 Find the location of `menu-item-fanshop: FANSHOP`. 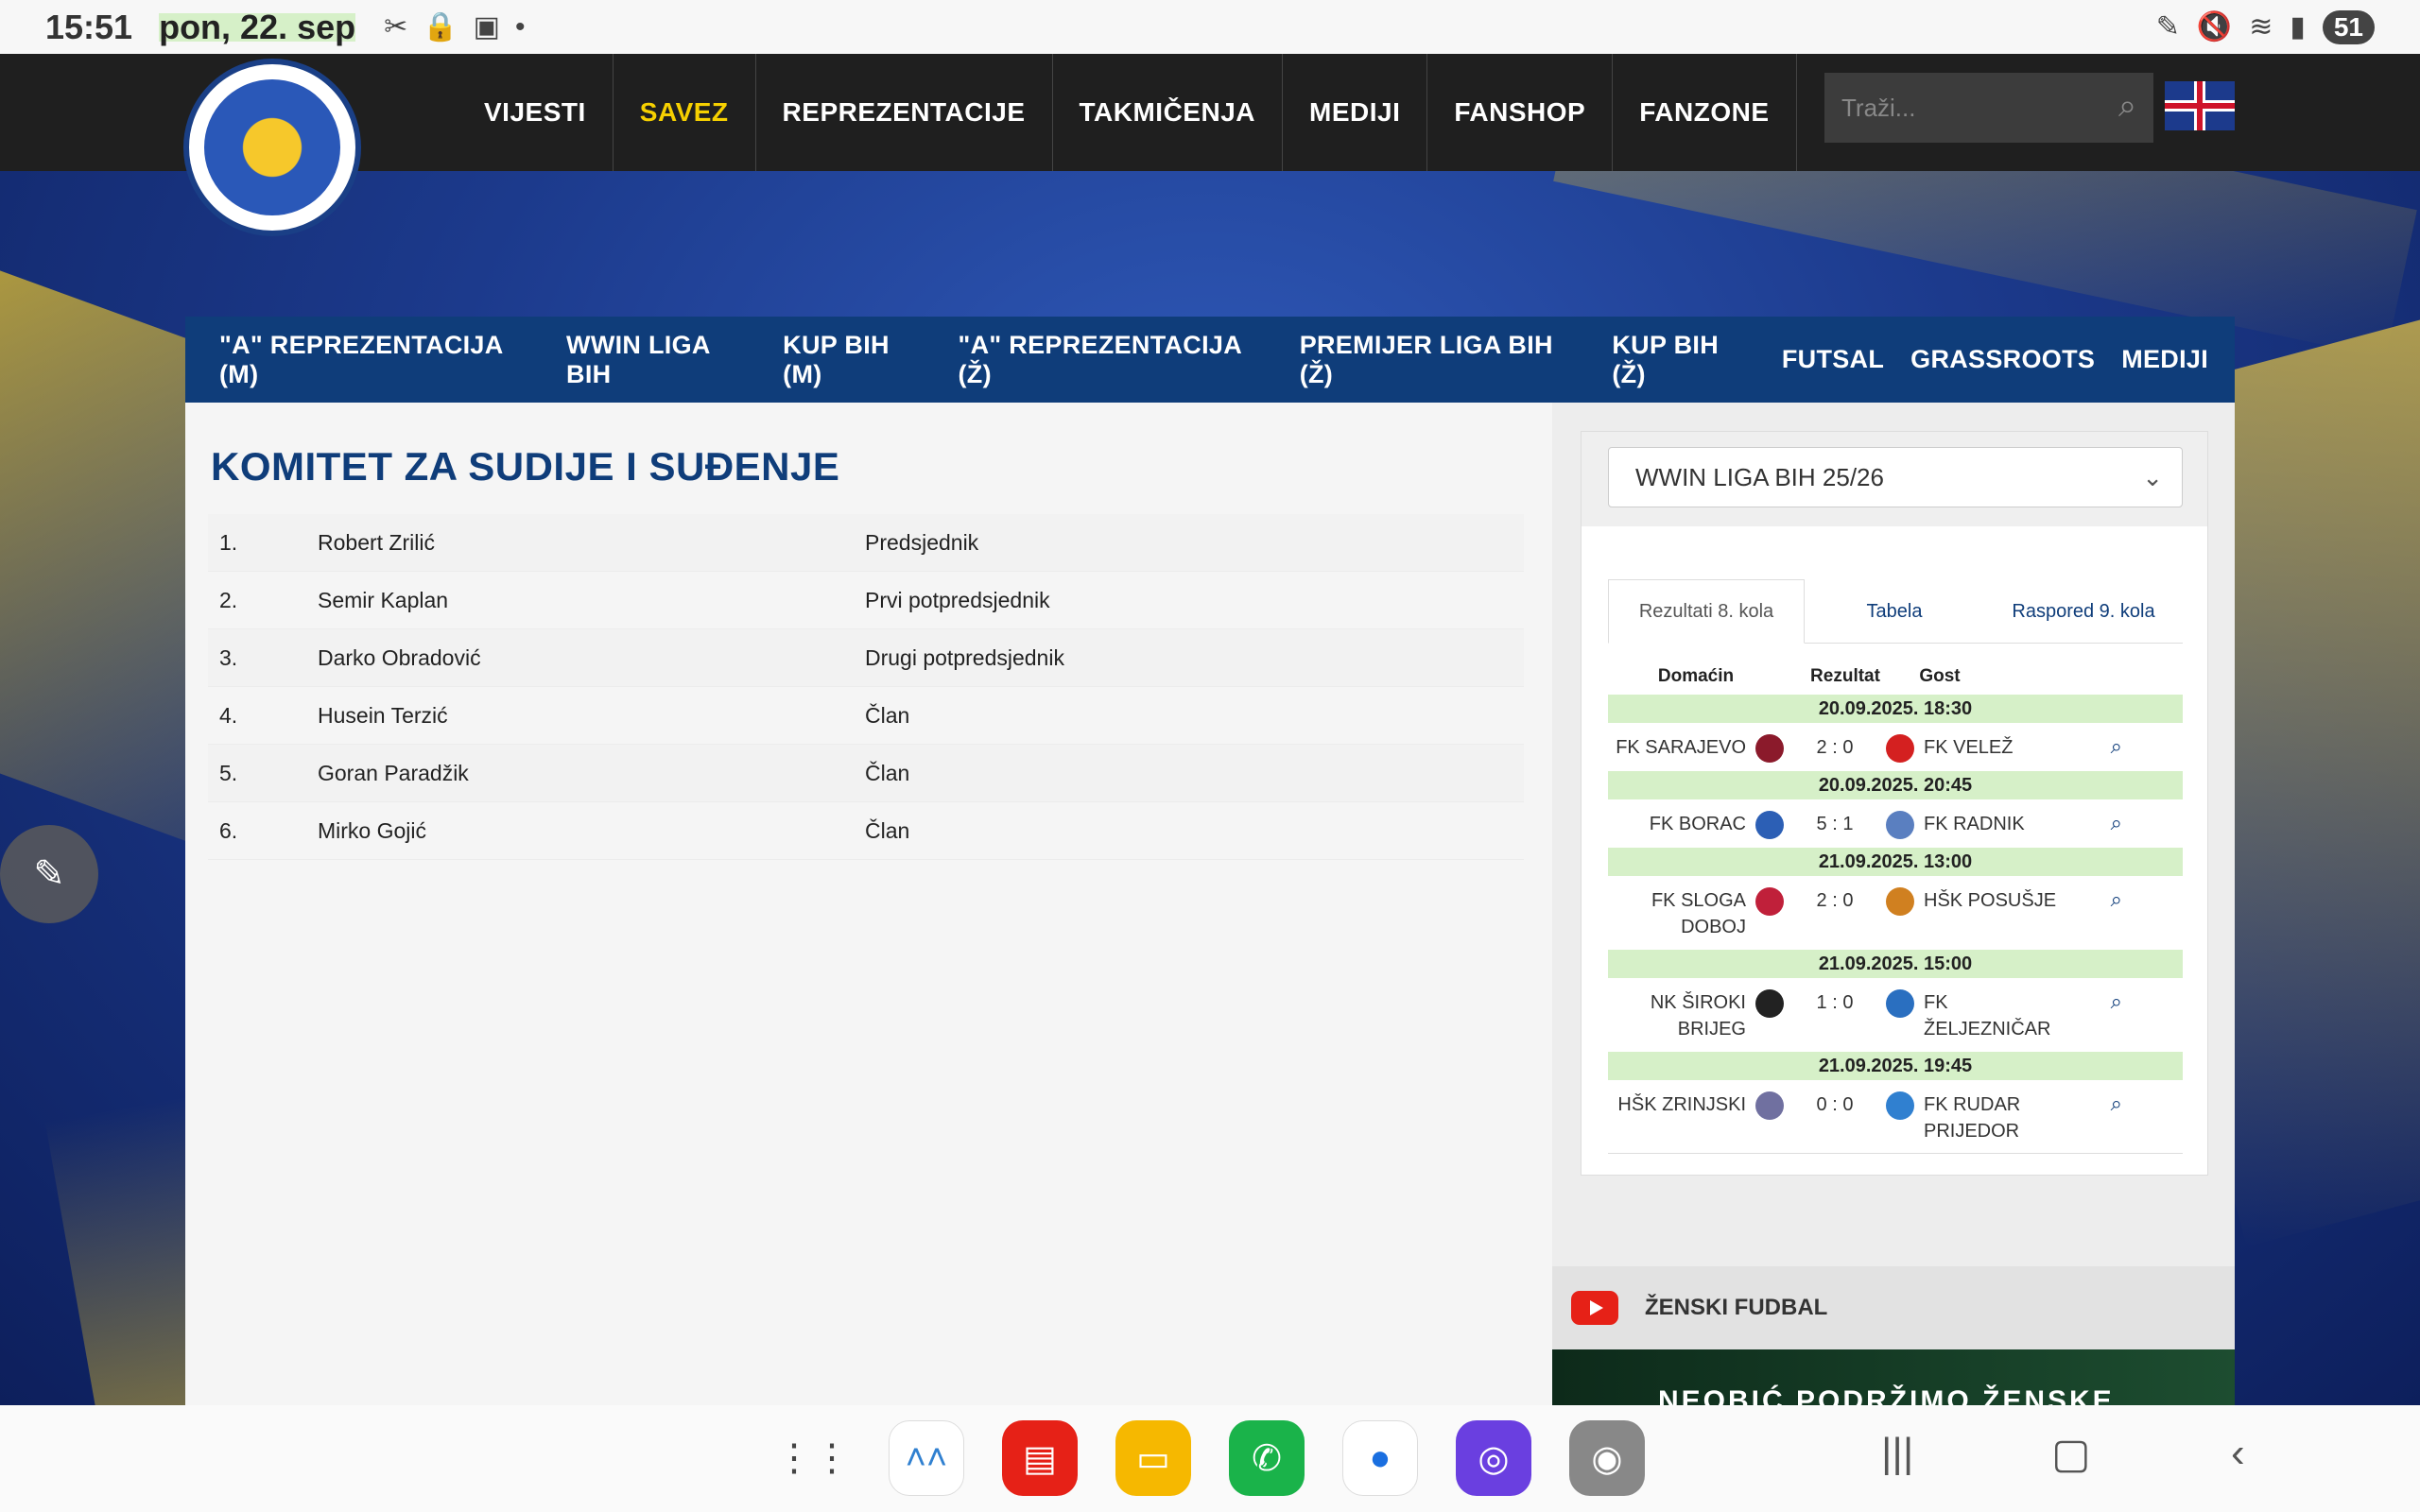

menu-item-fanshop: FANSHOP is located at coordinates (1520, 112).